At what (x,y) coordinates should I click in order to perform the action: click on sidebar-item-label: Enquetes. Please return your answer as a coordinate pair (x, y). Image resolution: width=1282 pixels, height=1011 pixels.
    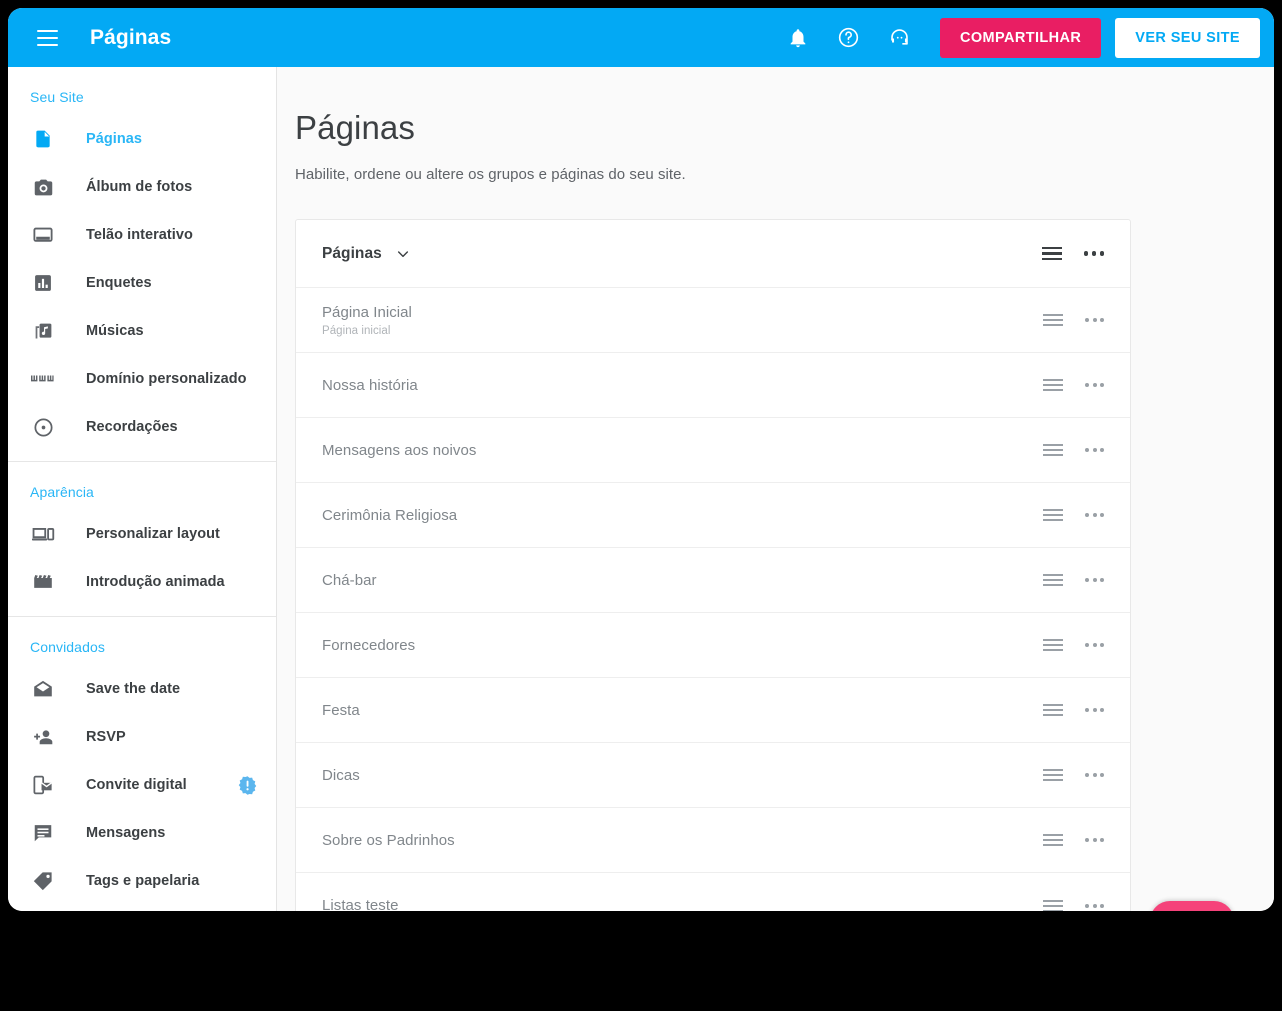
    Looking at the image, I should click on (119, 283).